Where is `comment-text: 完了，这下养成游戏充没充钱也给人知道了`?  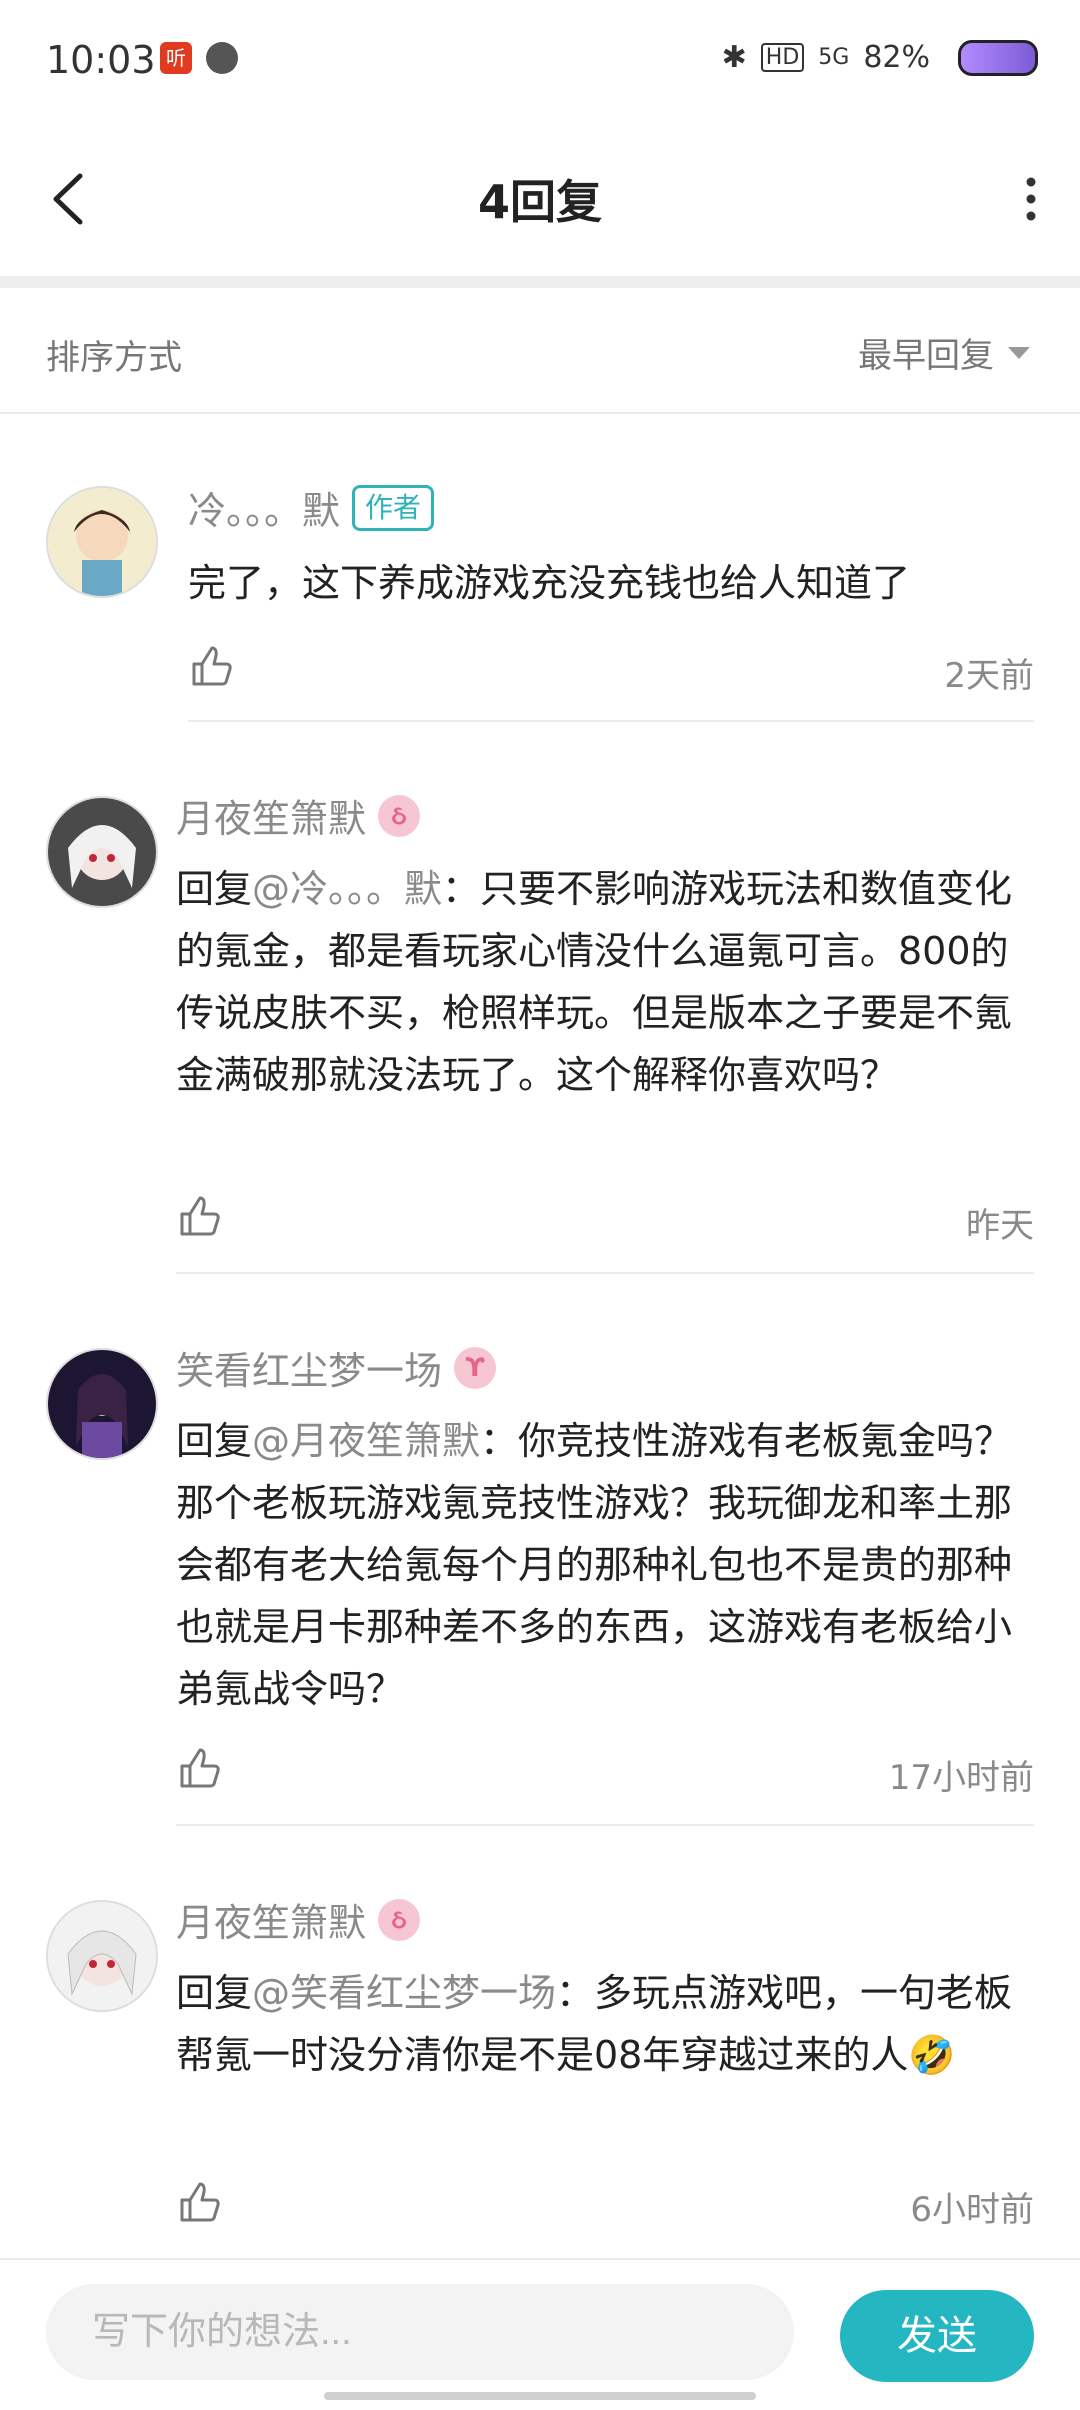
comment-text: 完了，这下养成游戏充没充钱也给人知道了 is located at coordinates (549, 583).